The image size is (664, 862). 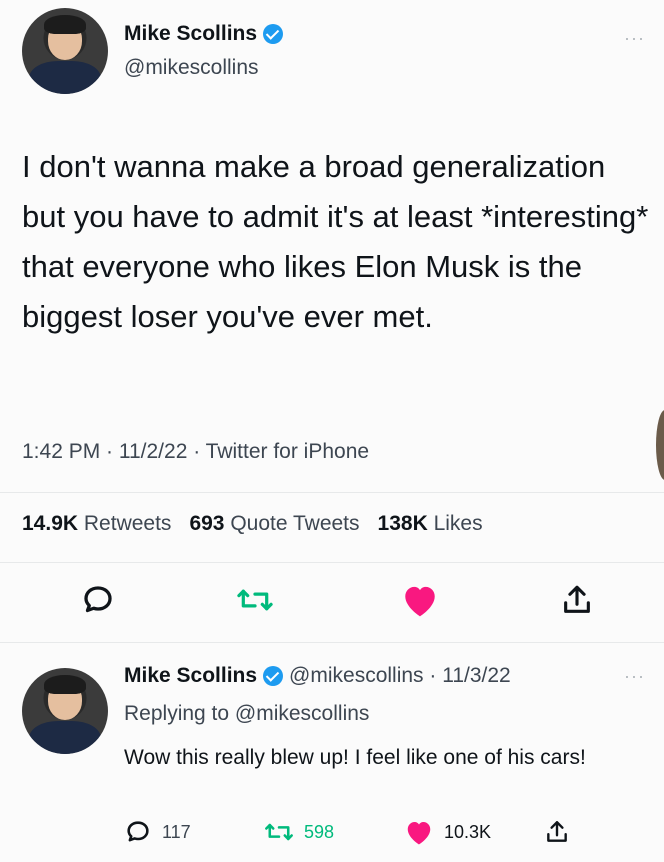 I want to click on reply-like-count: 10.3K, so click(x=468, y=831).